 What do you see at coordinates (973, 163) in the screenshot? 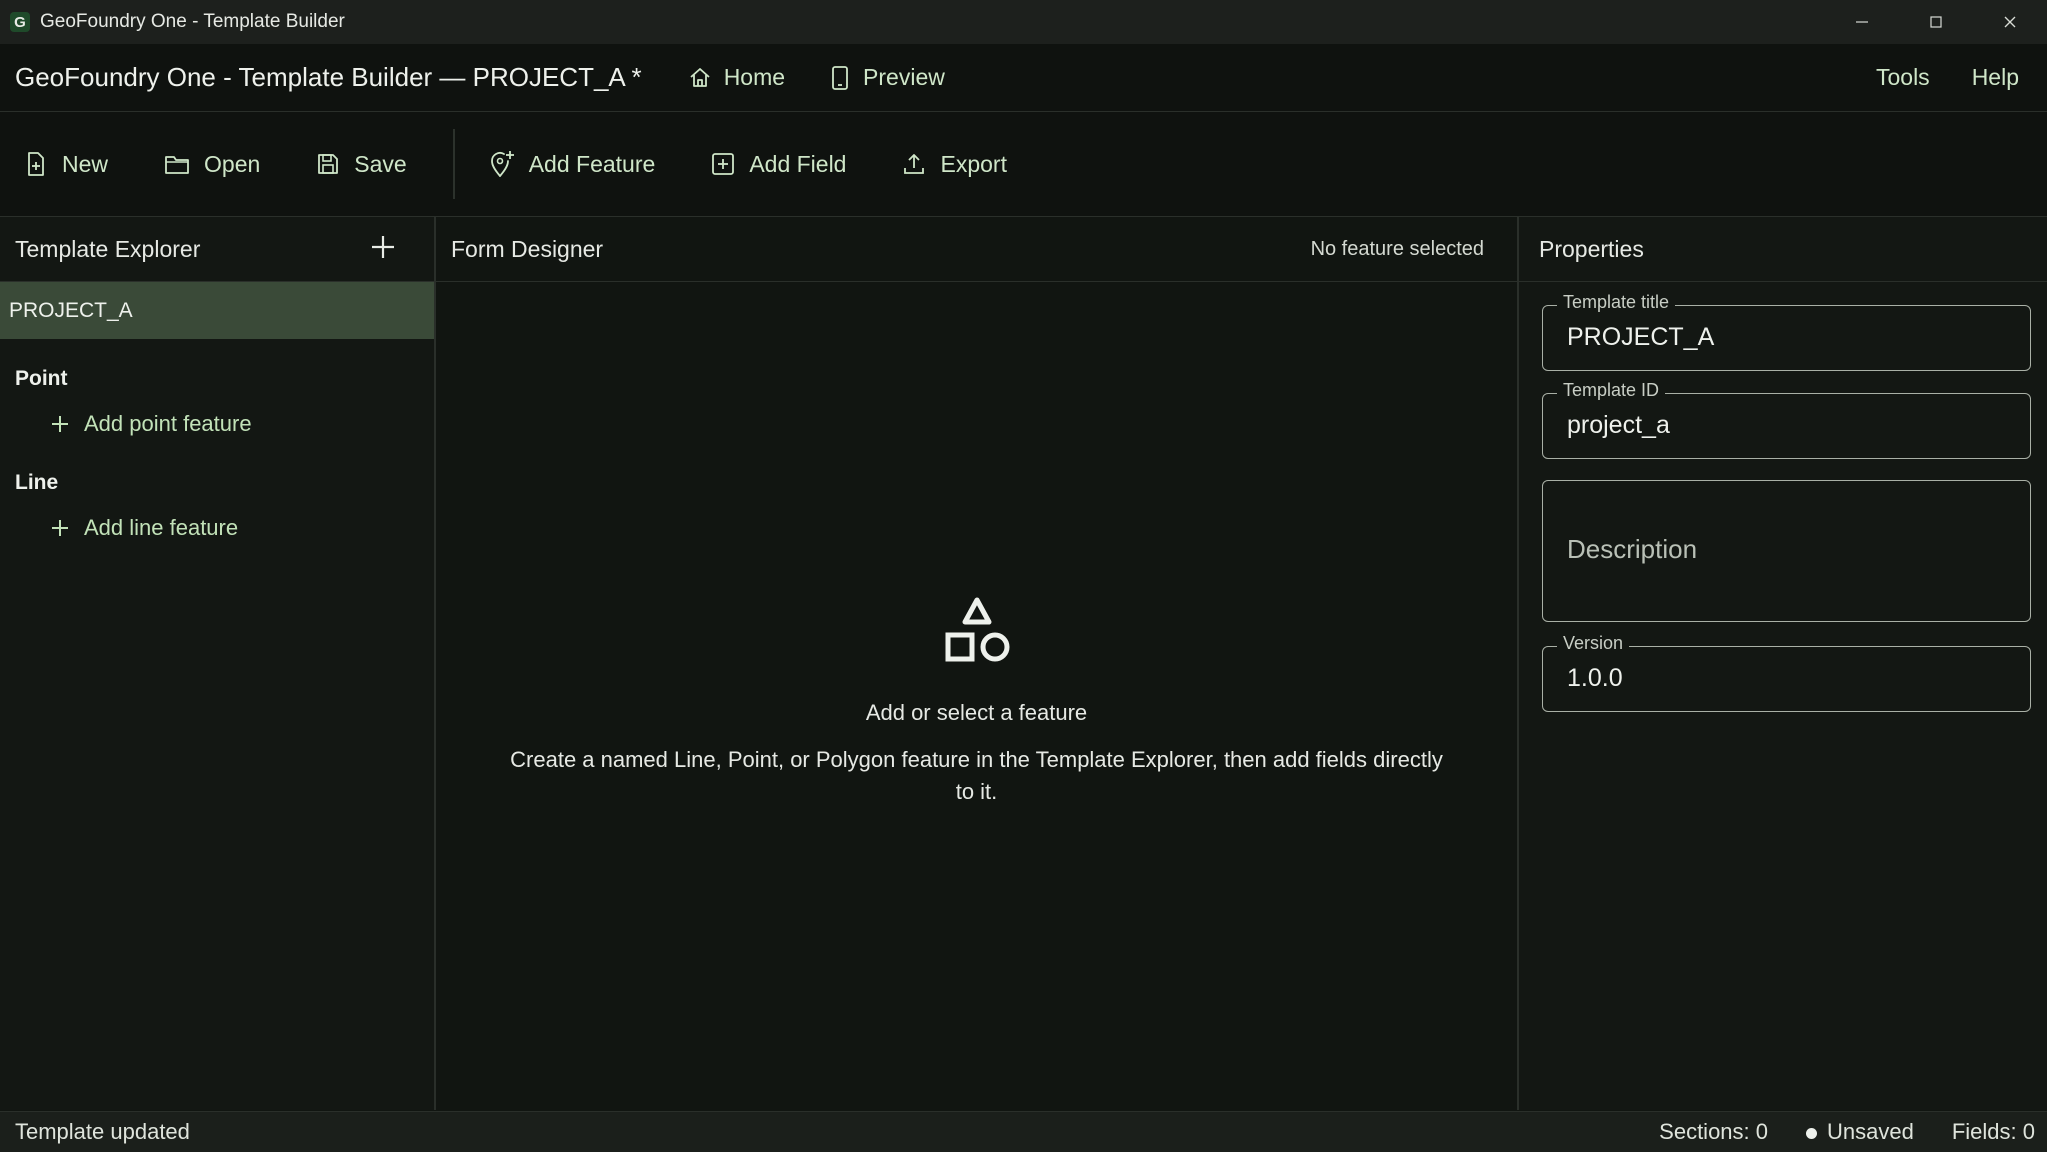
I see `export-label: Export` at bounding box center [973, 163].